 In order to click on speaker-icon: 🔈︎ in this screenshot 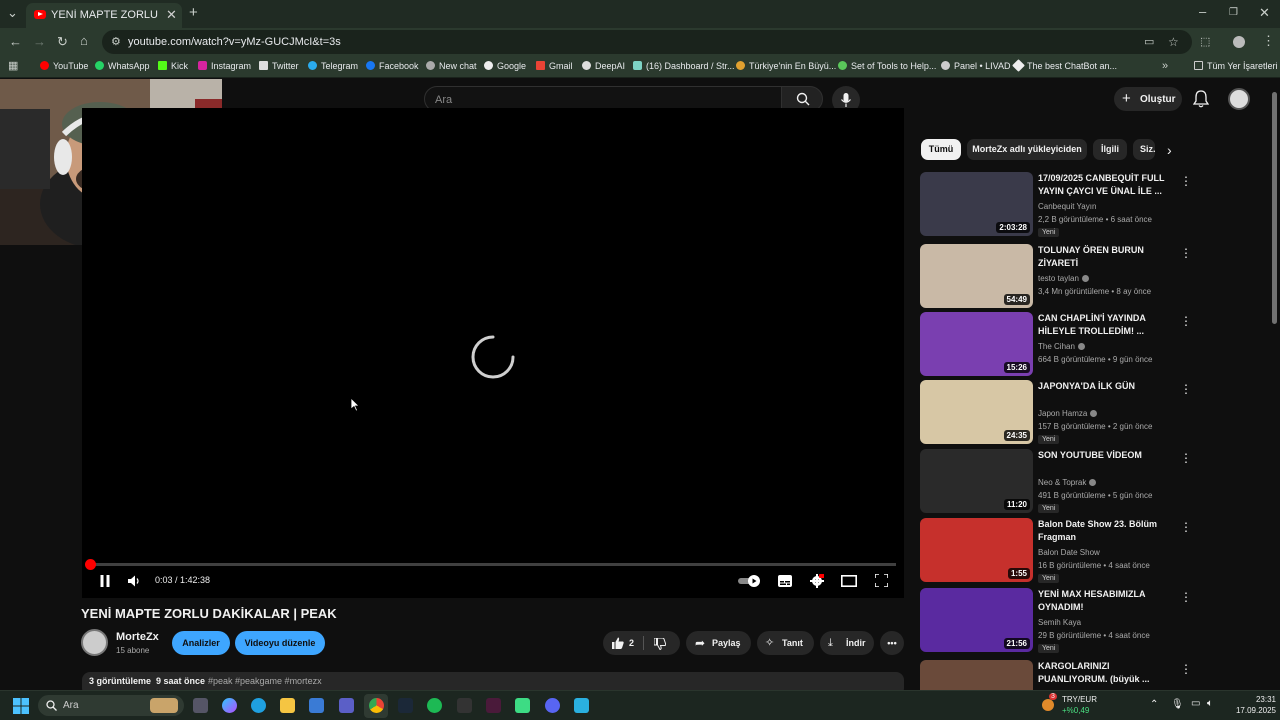, I will do `click(1210, 703)`.